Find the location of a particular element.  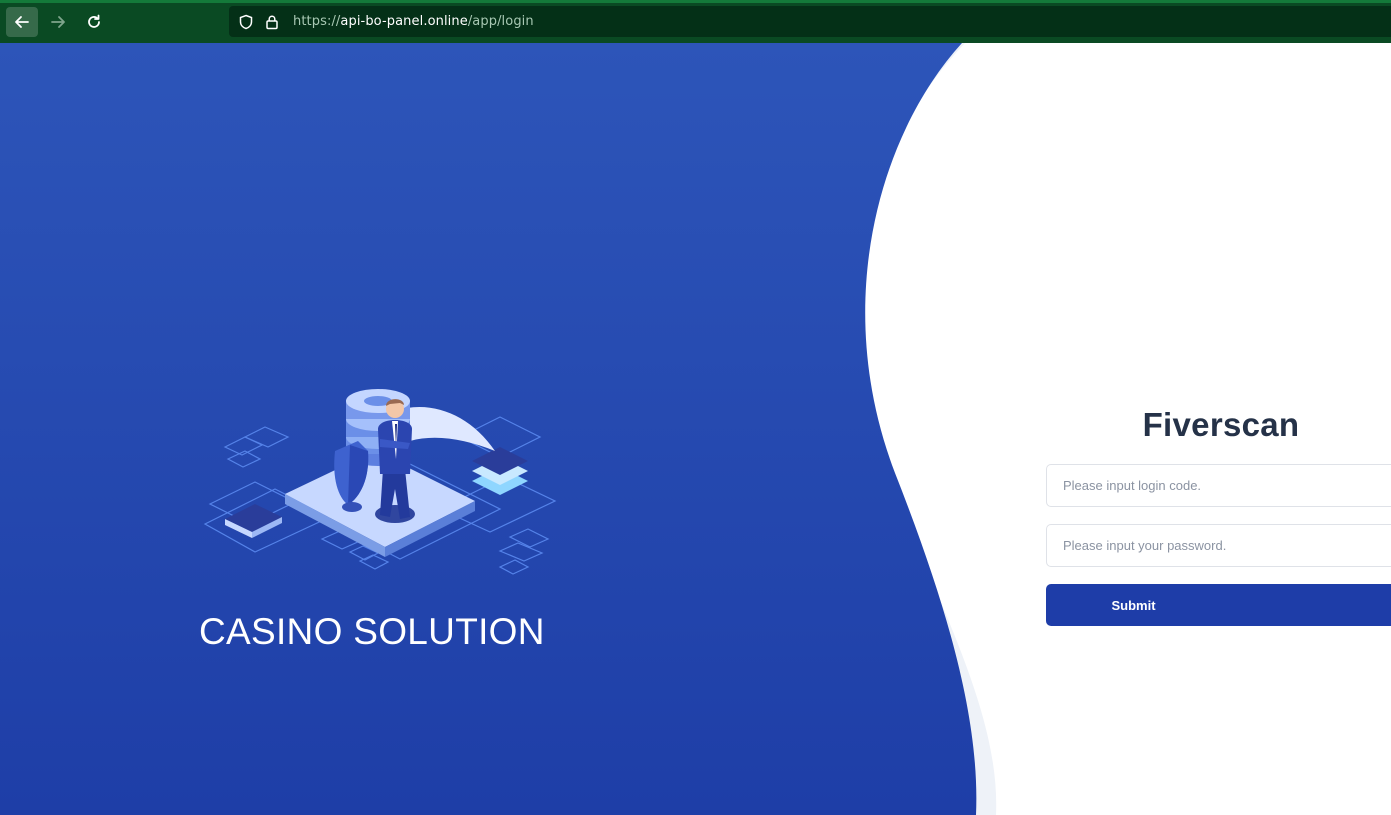

password-input is located at coordinates (1218, 545).